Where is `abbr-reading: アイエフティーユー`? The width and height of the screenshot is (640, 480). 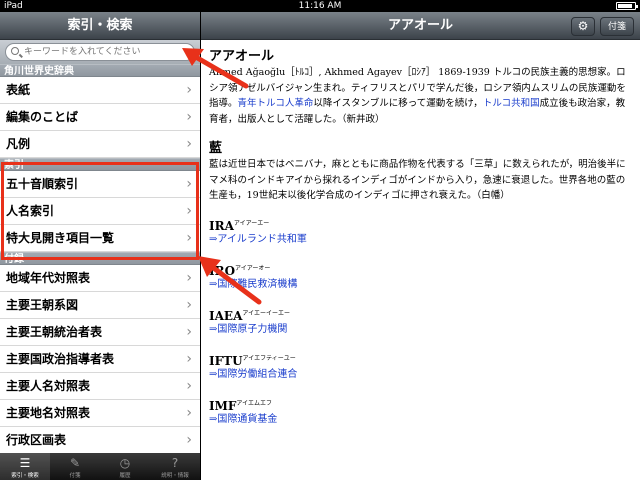 abbr-reading: アイエフティーユー is located at coordinates (269, 358).